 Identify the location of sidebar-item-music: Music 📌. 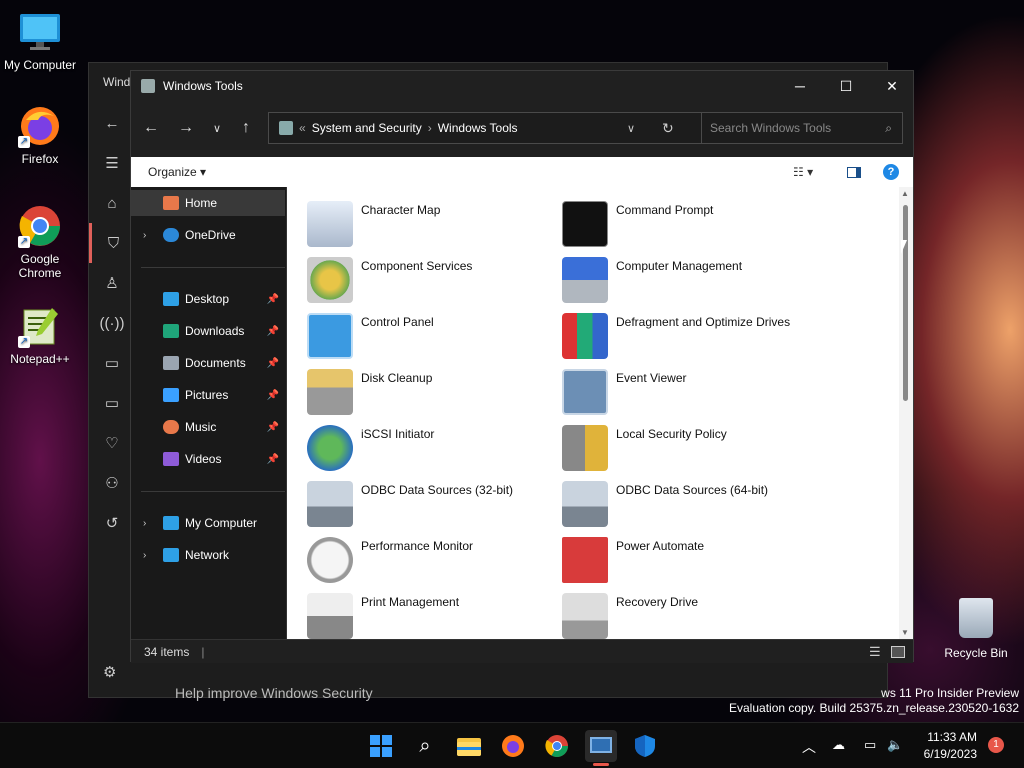
(208, 427).